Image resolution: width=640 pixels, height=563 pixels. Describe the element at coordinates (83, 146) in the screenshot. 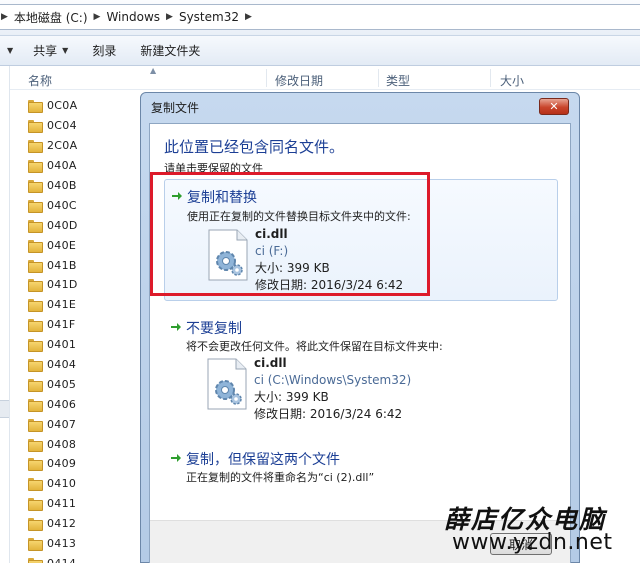

I see `folder-item: 2C0A` at that location.